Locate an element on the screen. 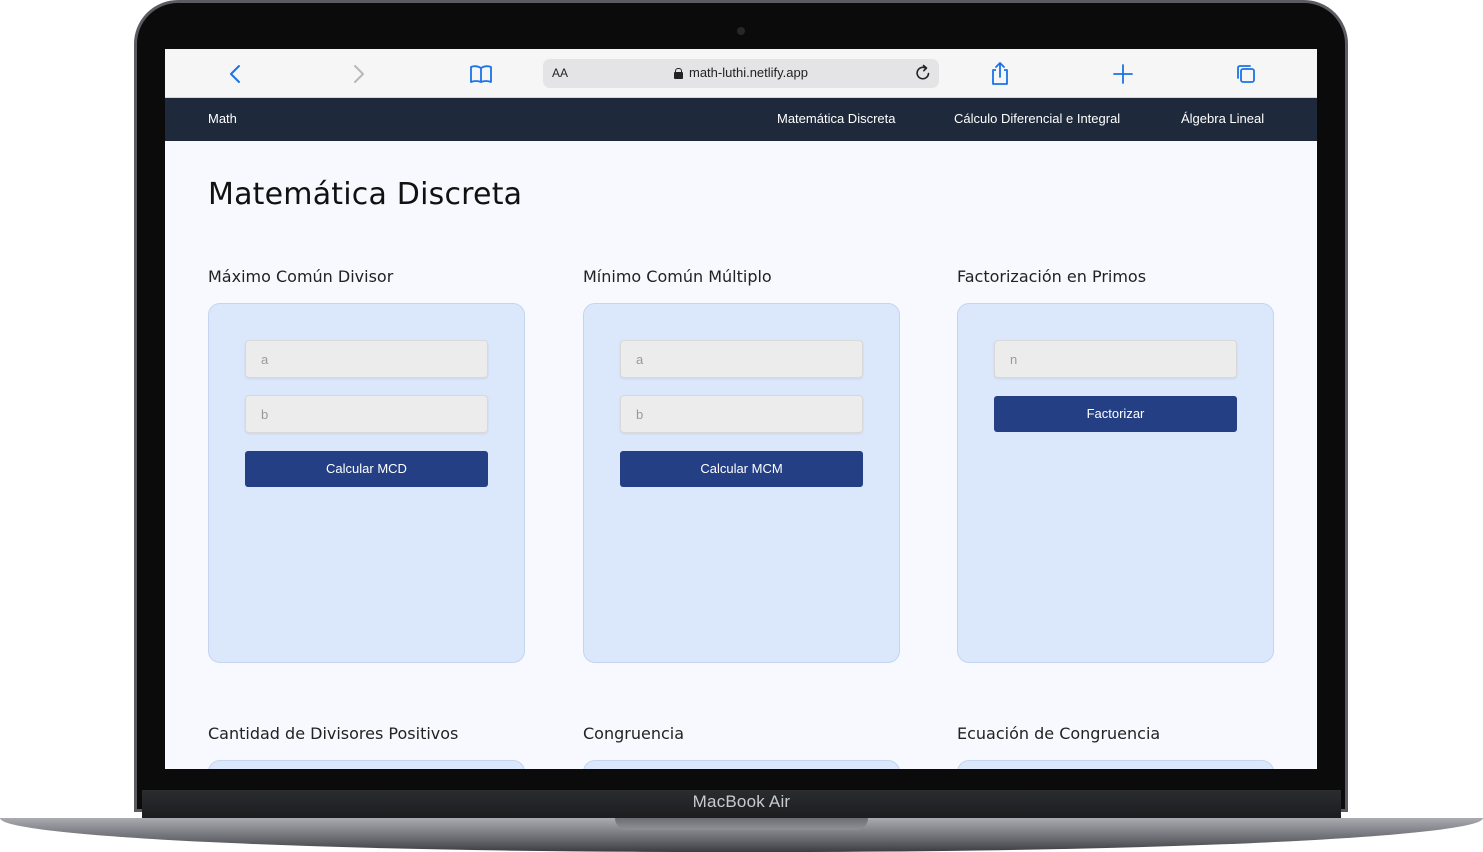  mcm-card: Calcular MCM is located at coordinates (741, 483).